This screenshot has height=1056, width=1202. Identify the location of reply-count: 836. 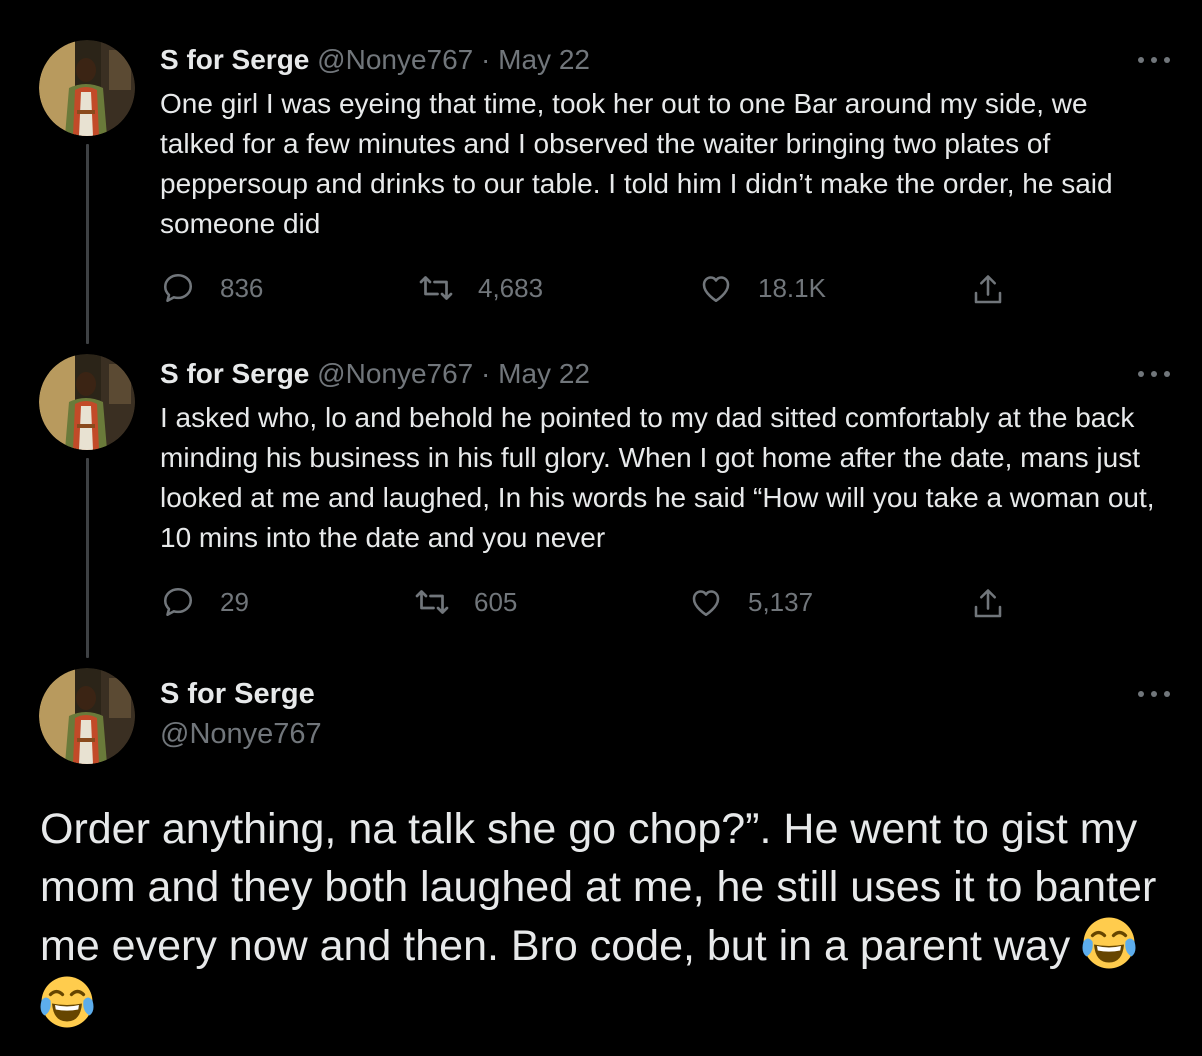
(242, 287).